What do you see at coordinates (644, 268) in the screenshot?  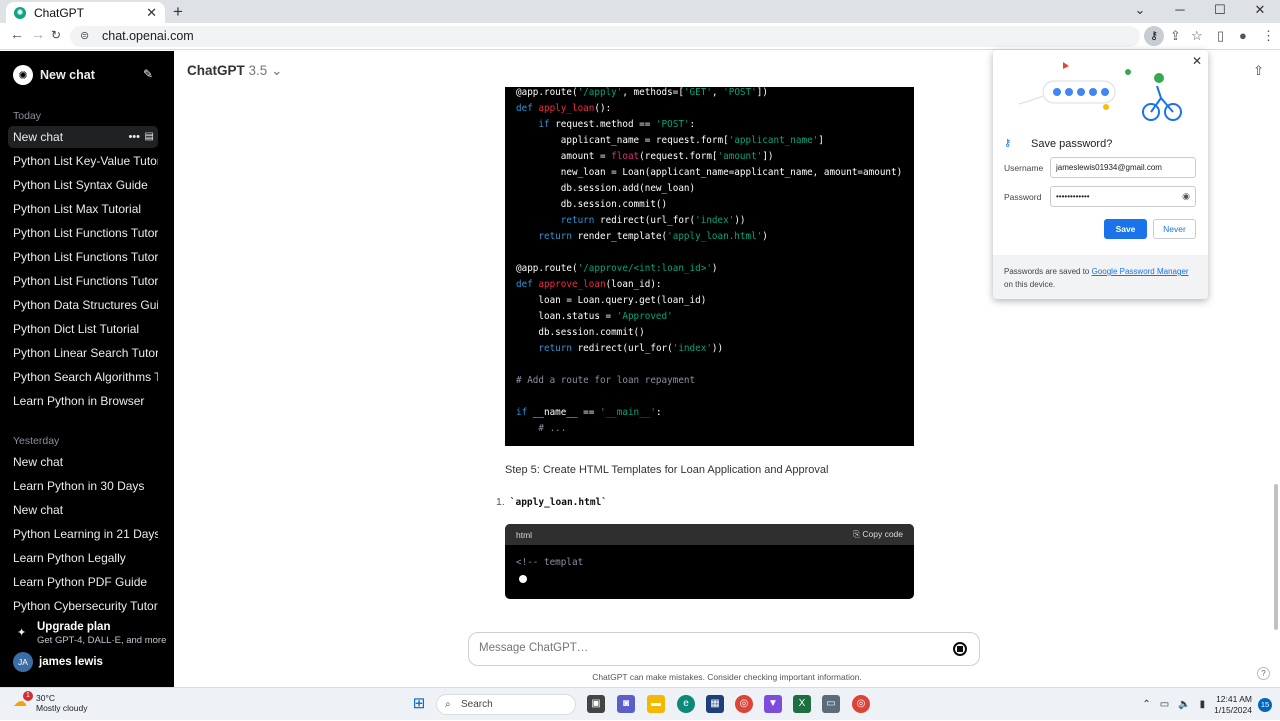 I see `code-token: '/approve/<int:loan_id>'` at bounding box center [644, 268].